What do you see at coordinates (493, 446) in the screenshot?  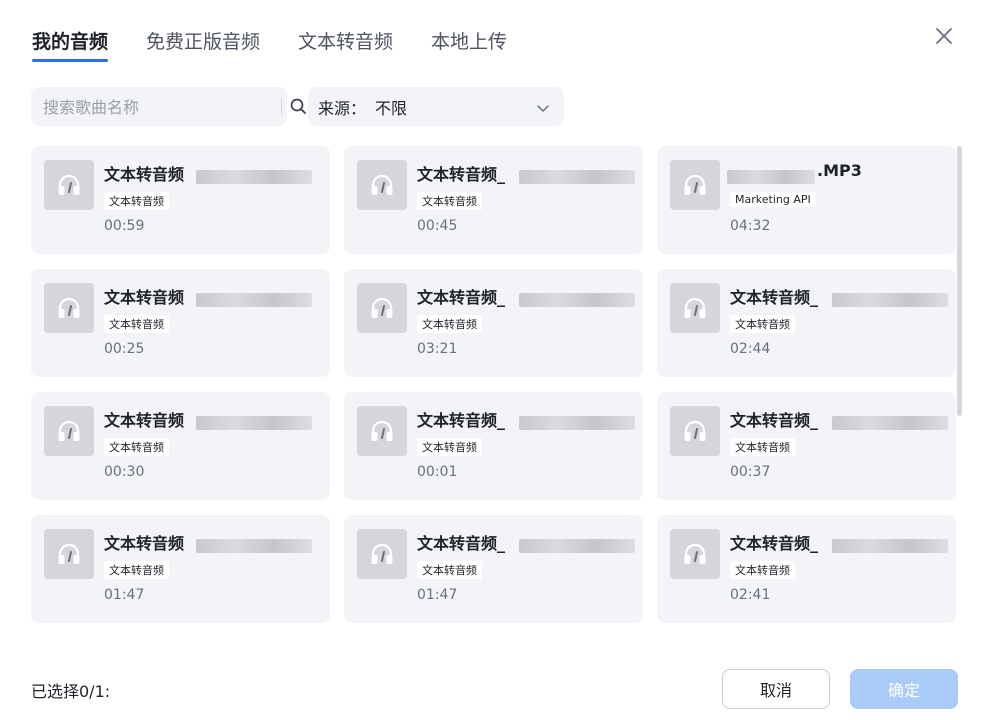 I see `audio-card: 文本转音频_ 文本转音频 00:01` at bounding box center [493, 446].